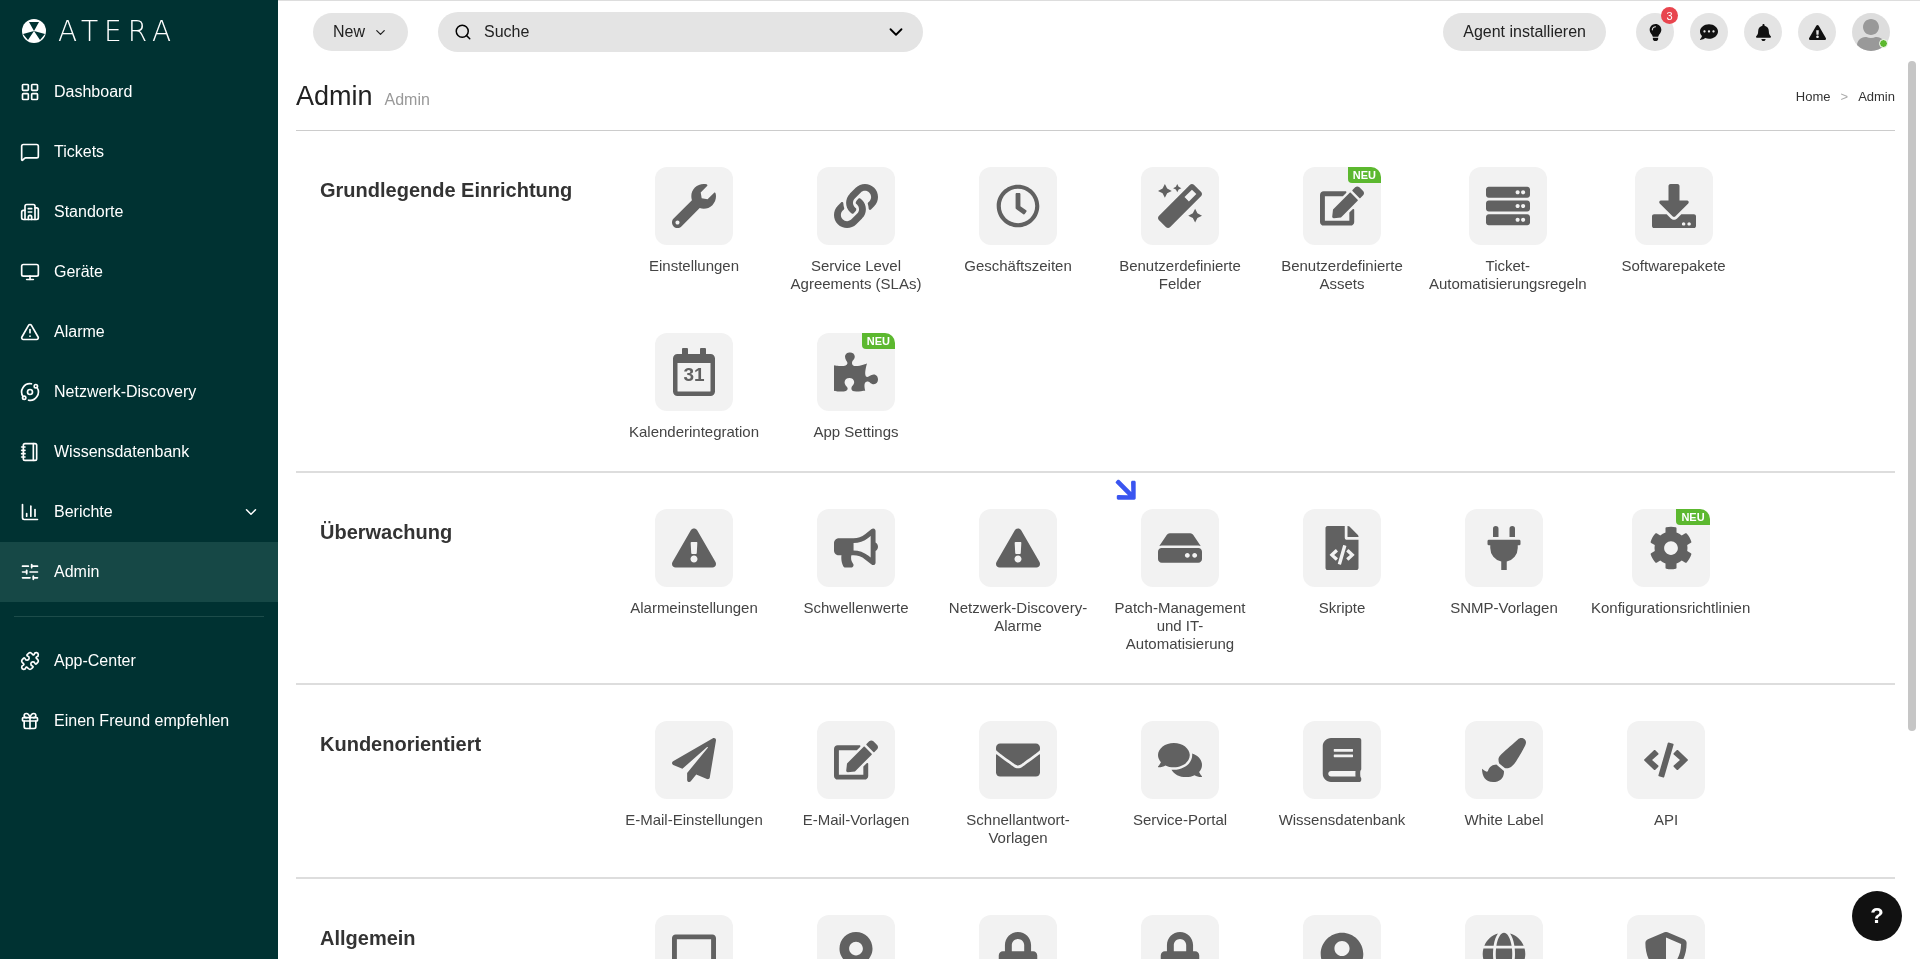 The height and width of the screenshot is (959, 1920). I want to click on admin-tile: E-Mail-Einstellungen, so click(694, 784).